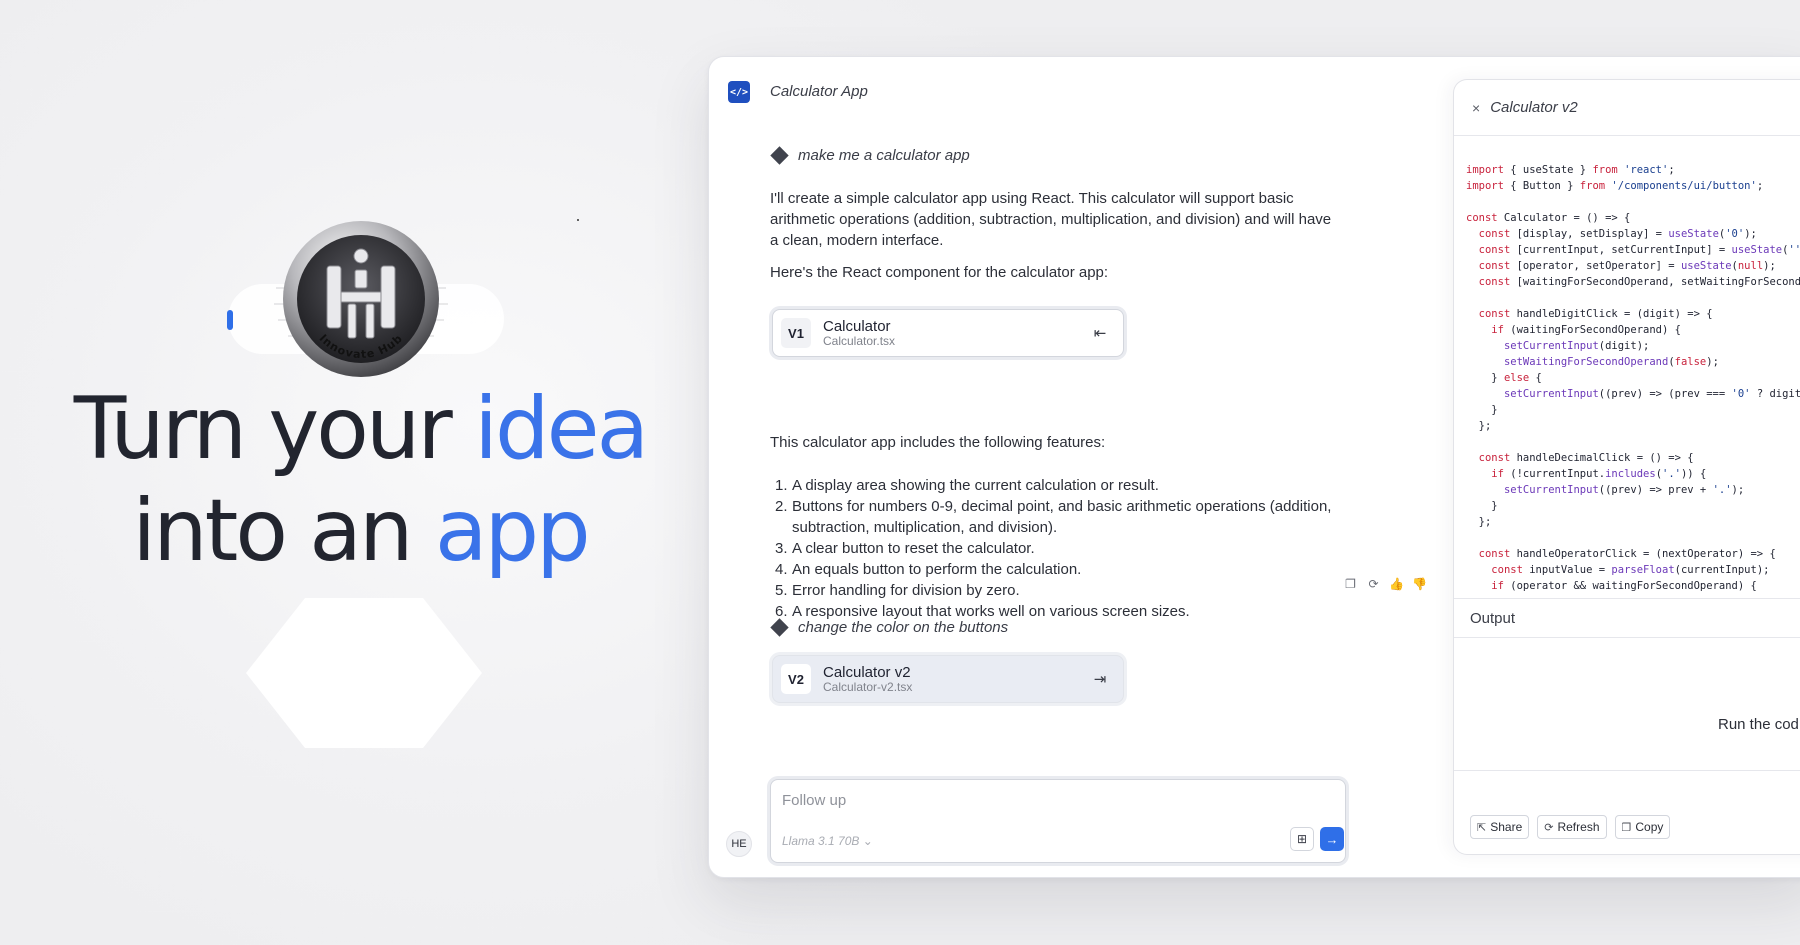 This screenshot has height=945, width=1800. What do you see at coordinates (1100, 333) in the screenshot?
I see `collapse-arrow-icon: ⇤` at bounding box center [1100, 333].